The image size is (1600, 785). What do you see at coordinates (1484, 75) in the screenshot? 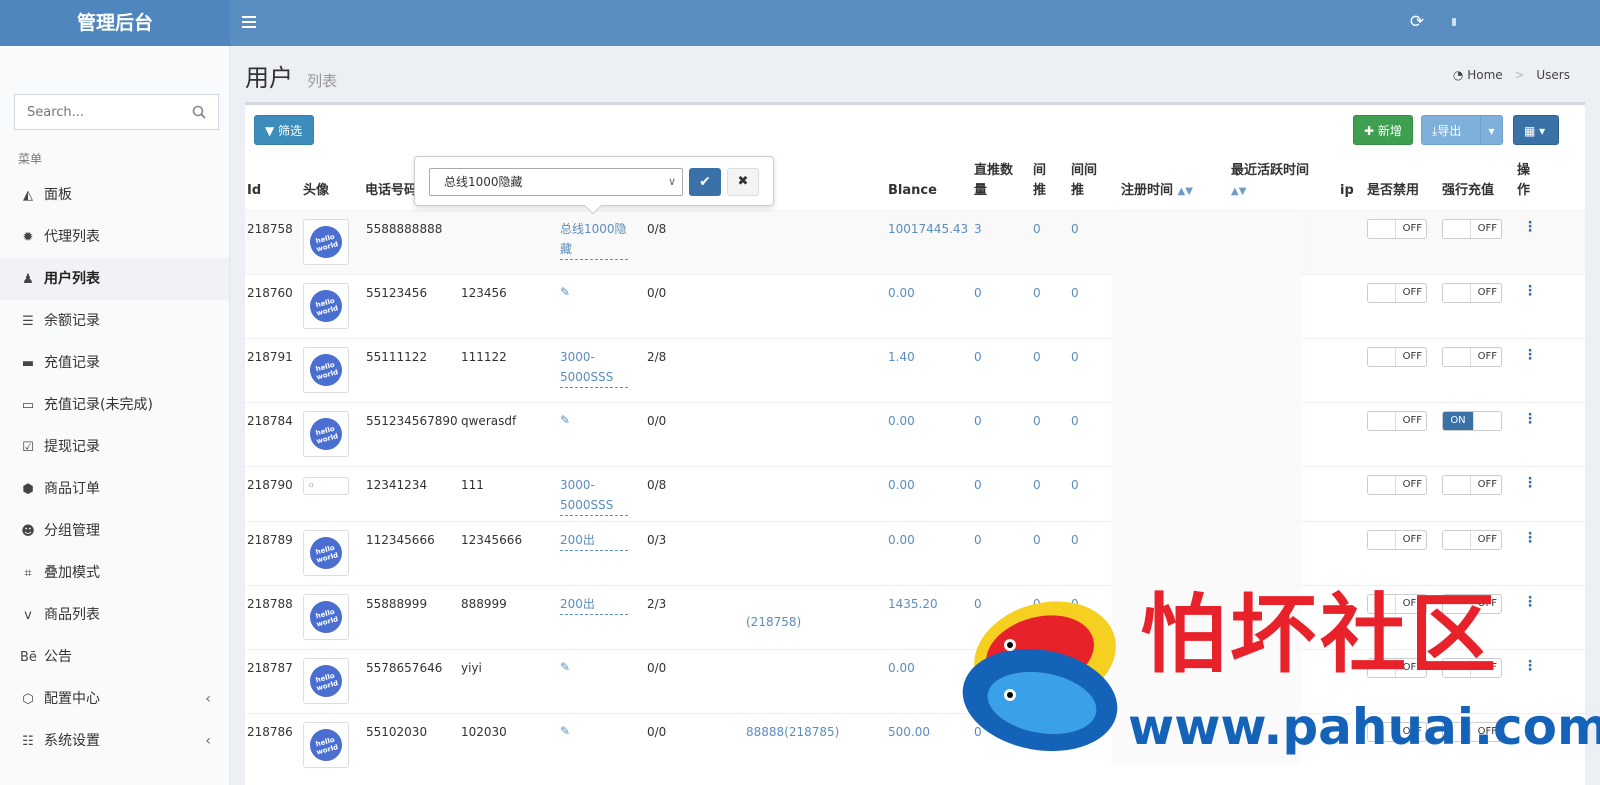
I see `breadcrumb-home: Home` at bounding box center [1484, 75].